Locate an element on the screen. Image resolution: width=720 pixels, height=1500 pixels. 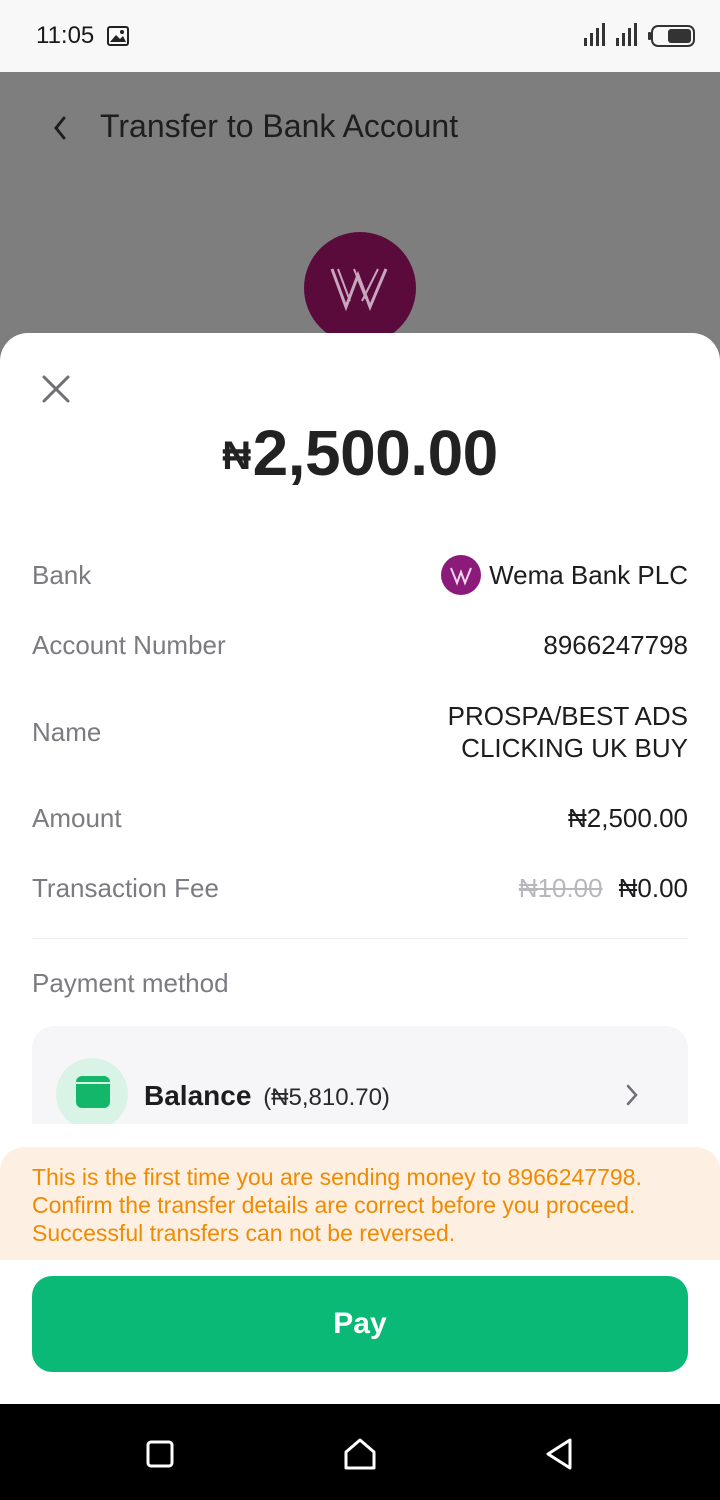
bank-row: Bank Wema Bank PLC is located at coordinates (360, 576).